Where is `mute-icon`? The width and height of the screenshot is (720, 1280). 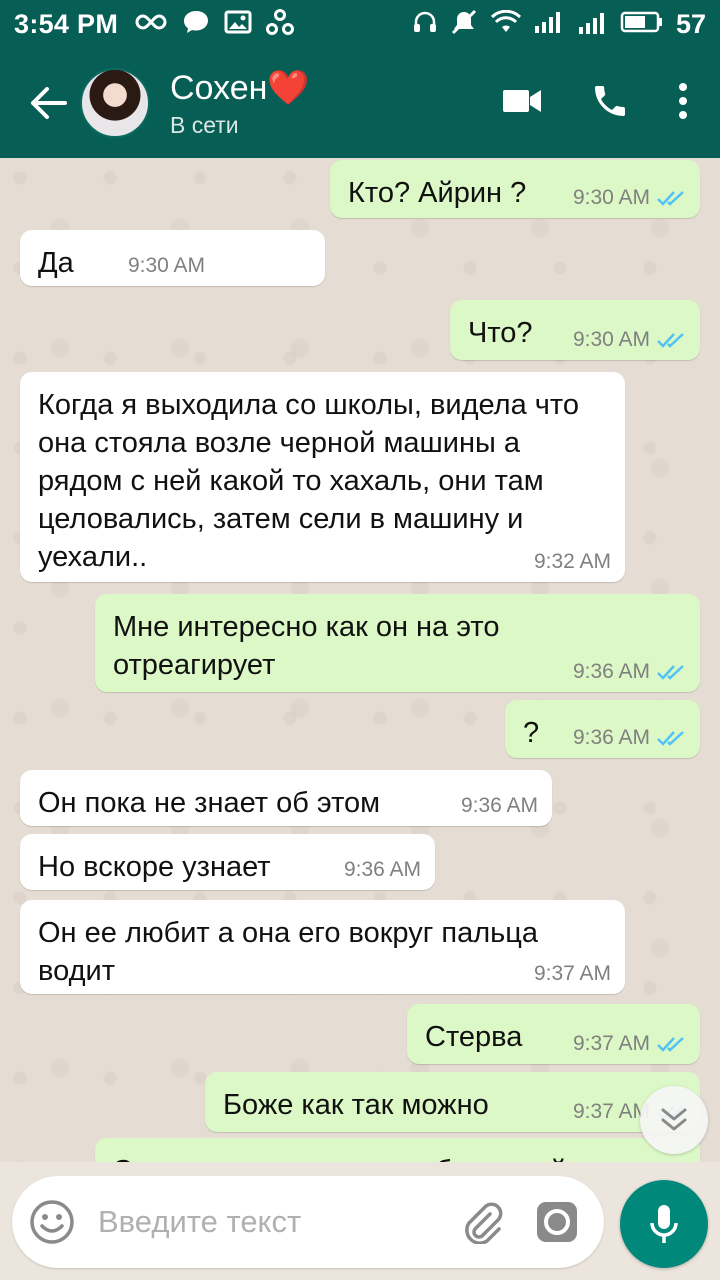
mute-icon is located at coordinates (464, 24).